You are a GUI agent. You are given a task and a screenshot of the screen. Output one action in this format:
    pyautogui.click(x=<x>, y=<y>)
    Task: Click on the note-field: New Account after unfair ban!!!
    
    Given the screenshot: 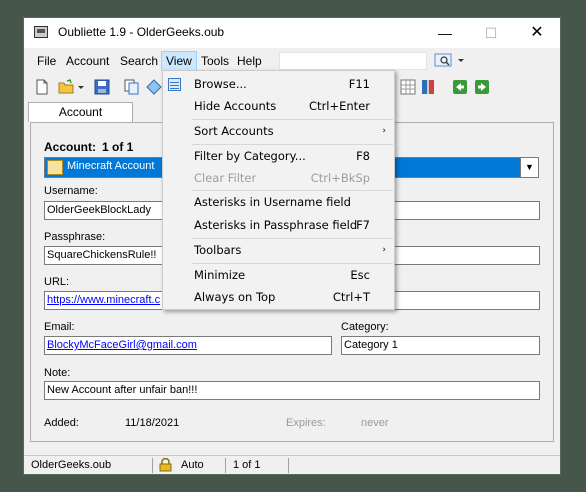 What is the action you would take?
    pyautogui.click(x=292, y=390)
    